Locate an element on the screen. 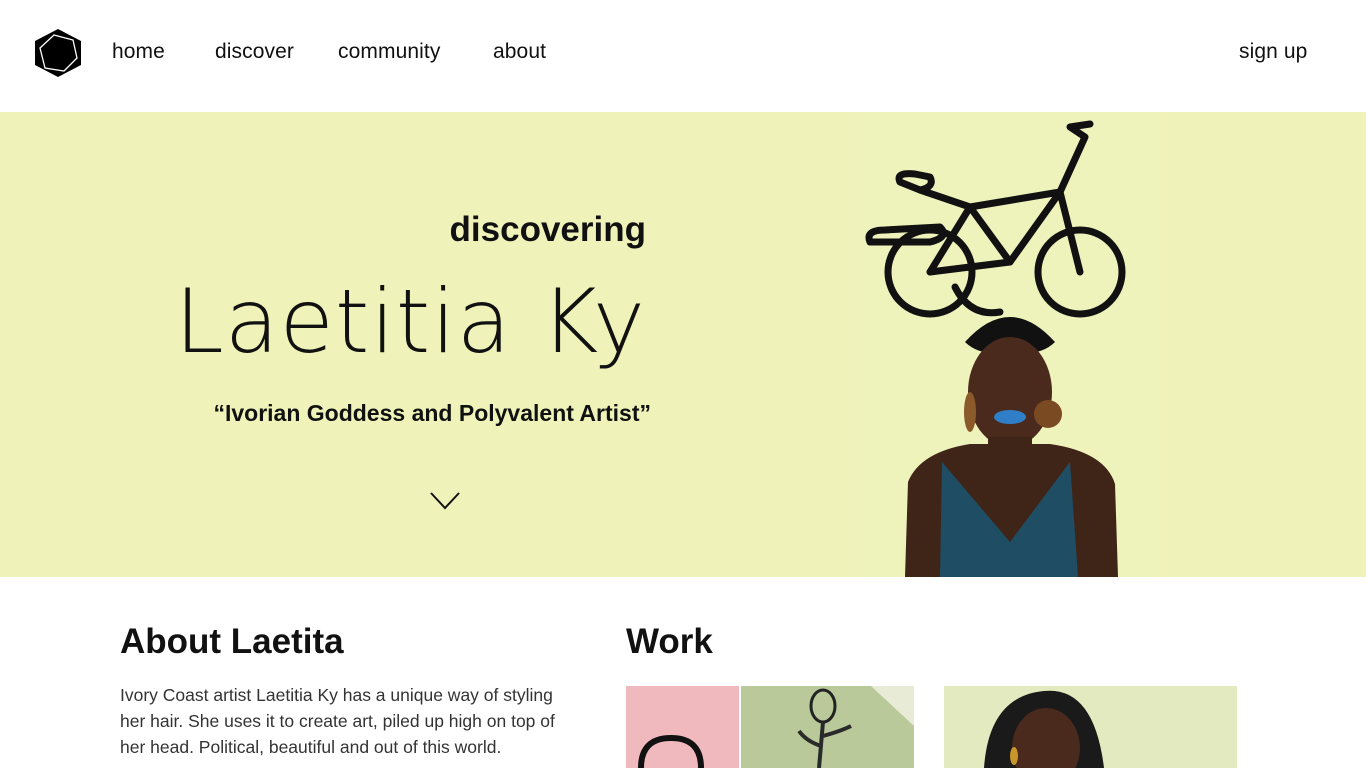 This screenshot has width=1366, height=768. sign-up-link: sign up is located at coordinates (1273, 52).